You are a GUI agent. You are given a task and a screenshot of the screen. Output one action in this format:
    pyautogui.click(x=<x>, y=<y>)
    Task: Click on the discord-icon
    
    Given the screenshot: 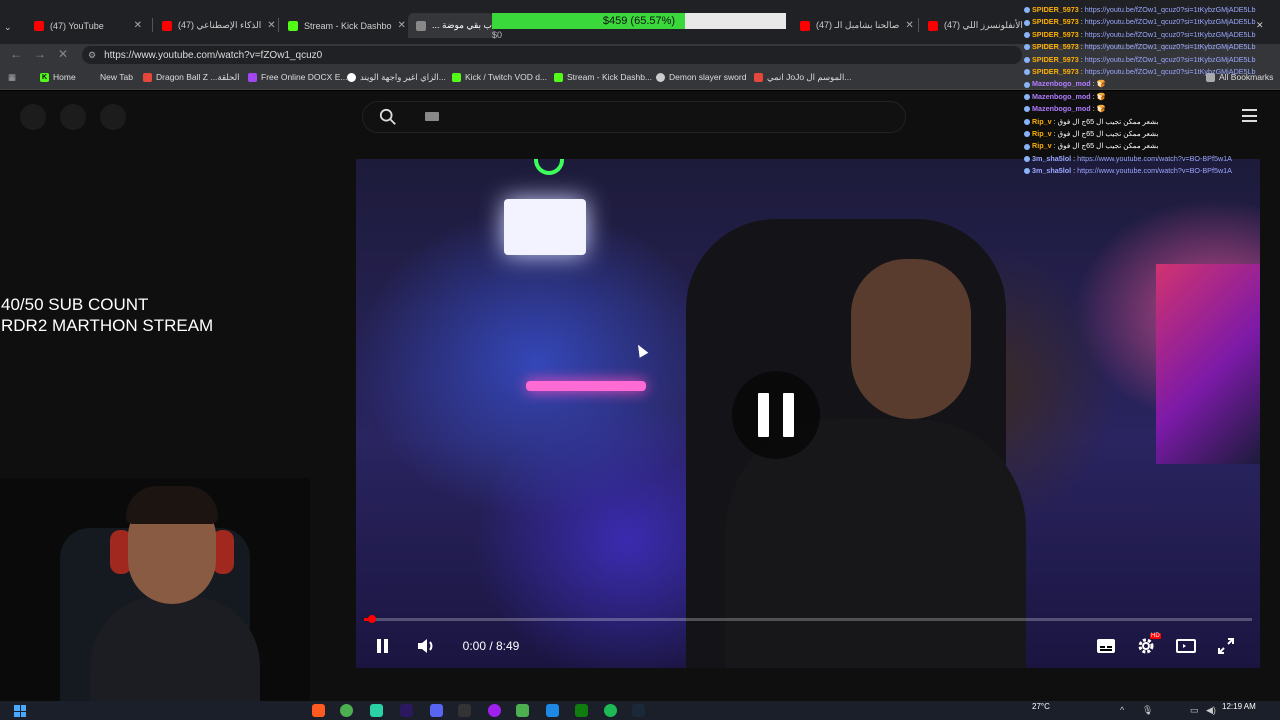 What is the action you would take?
    pyautogui.click(x=436, y=710)
    